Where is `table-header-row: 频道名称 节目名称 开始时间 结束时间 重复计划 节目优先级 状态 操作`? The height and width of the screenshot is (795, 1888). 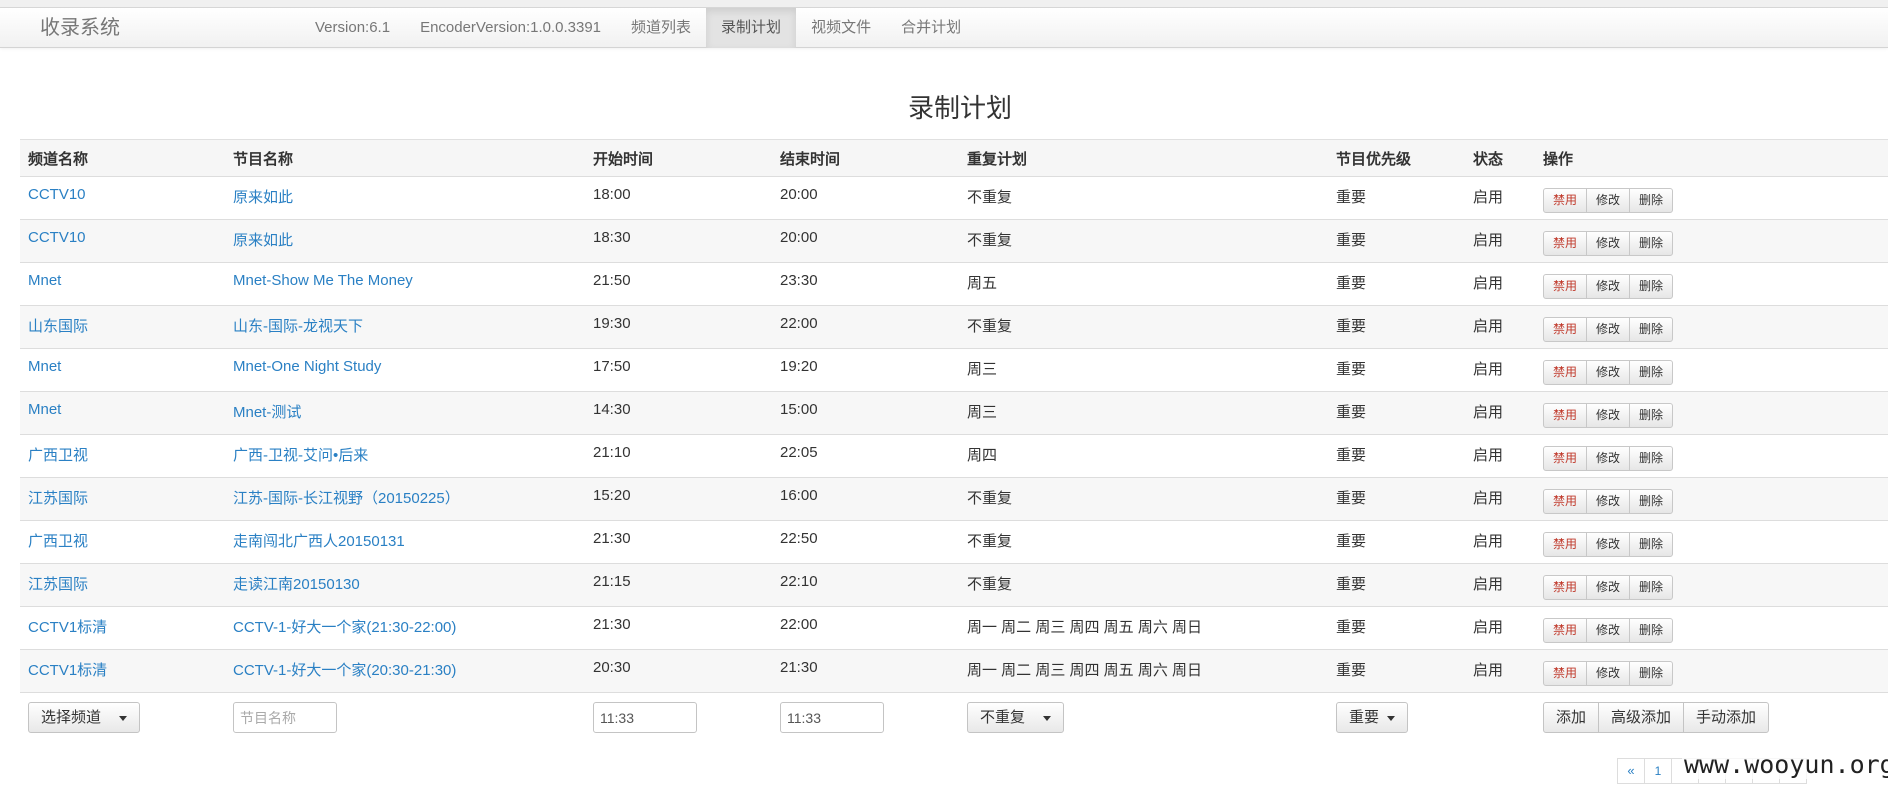
table-header-row: 频道名称 节目名称 开始时间 结束时间 重复计划 节目优先级 状态 操作 is located at coordinates (954, 158).